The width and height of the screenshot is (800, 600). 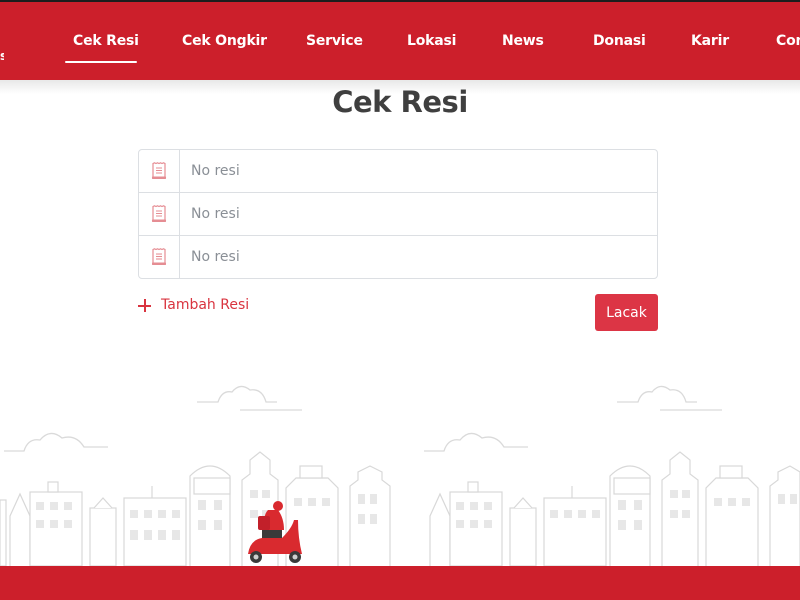 What do you see at coordinates (400, 583) in the screenshot?
I see `footer-band` at bounding box center [400, 583].